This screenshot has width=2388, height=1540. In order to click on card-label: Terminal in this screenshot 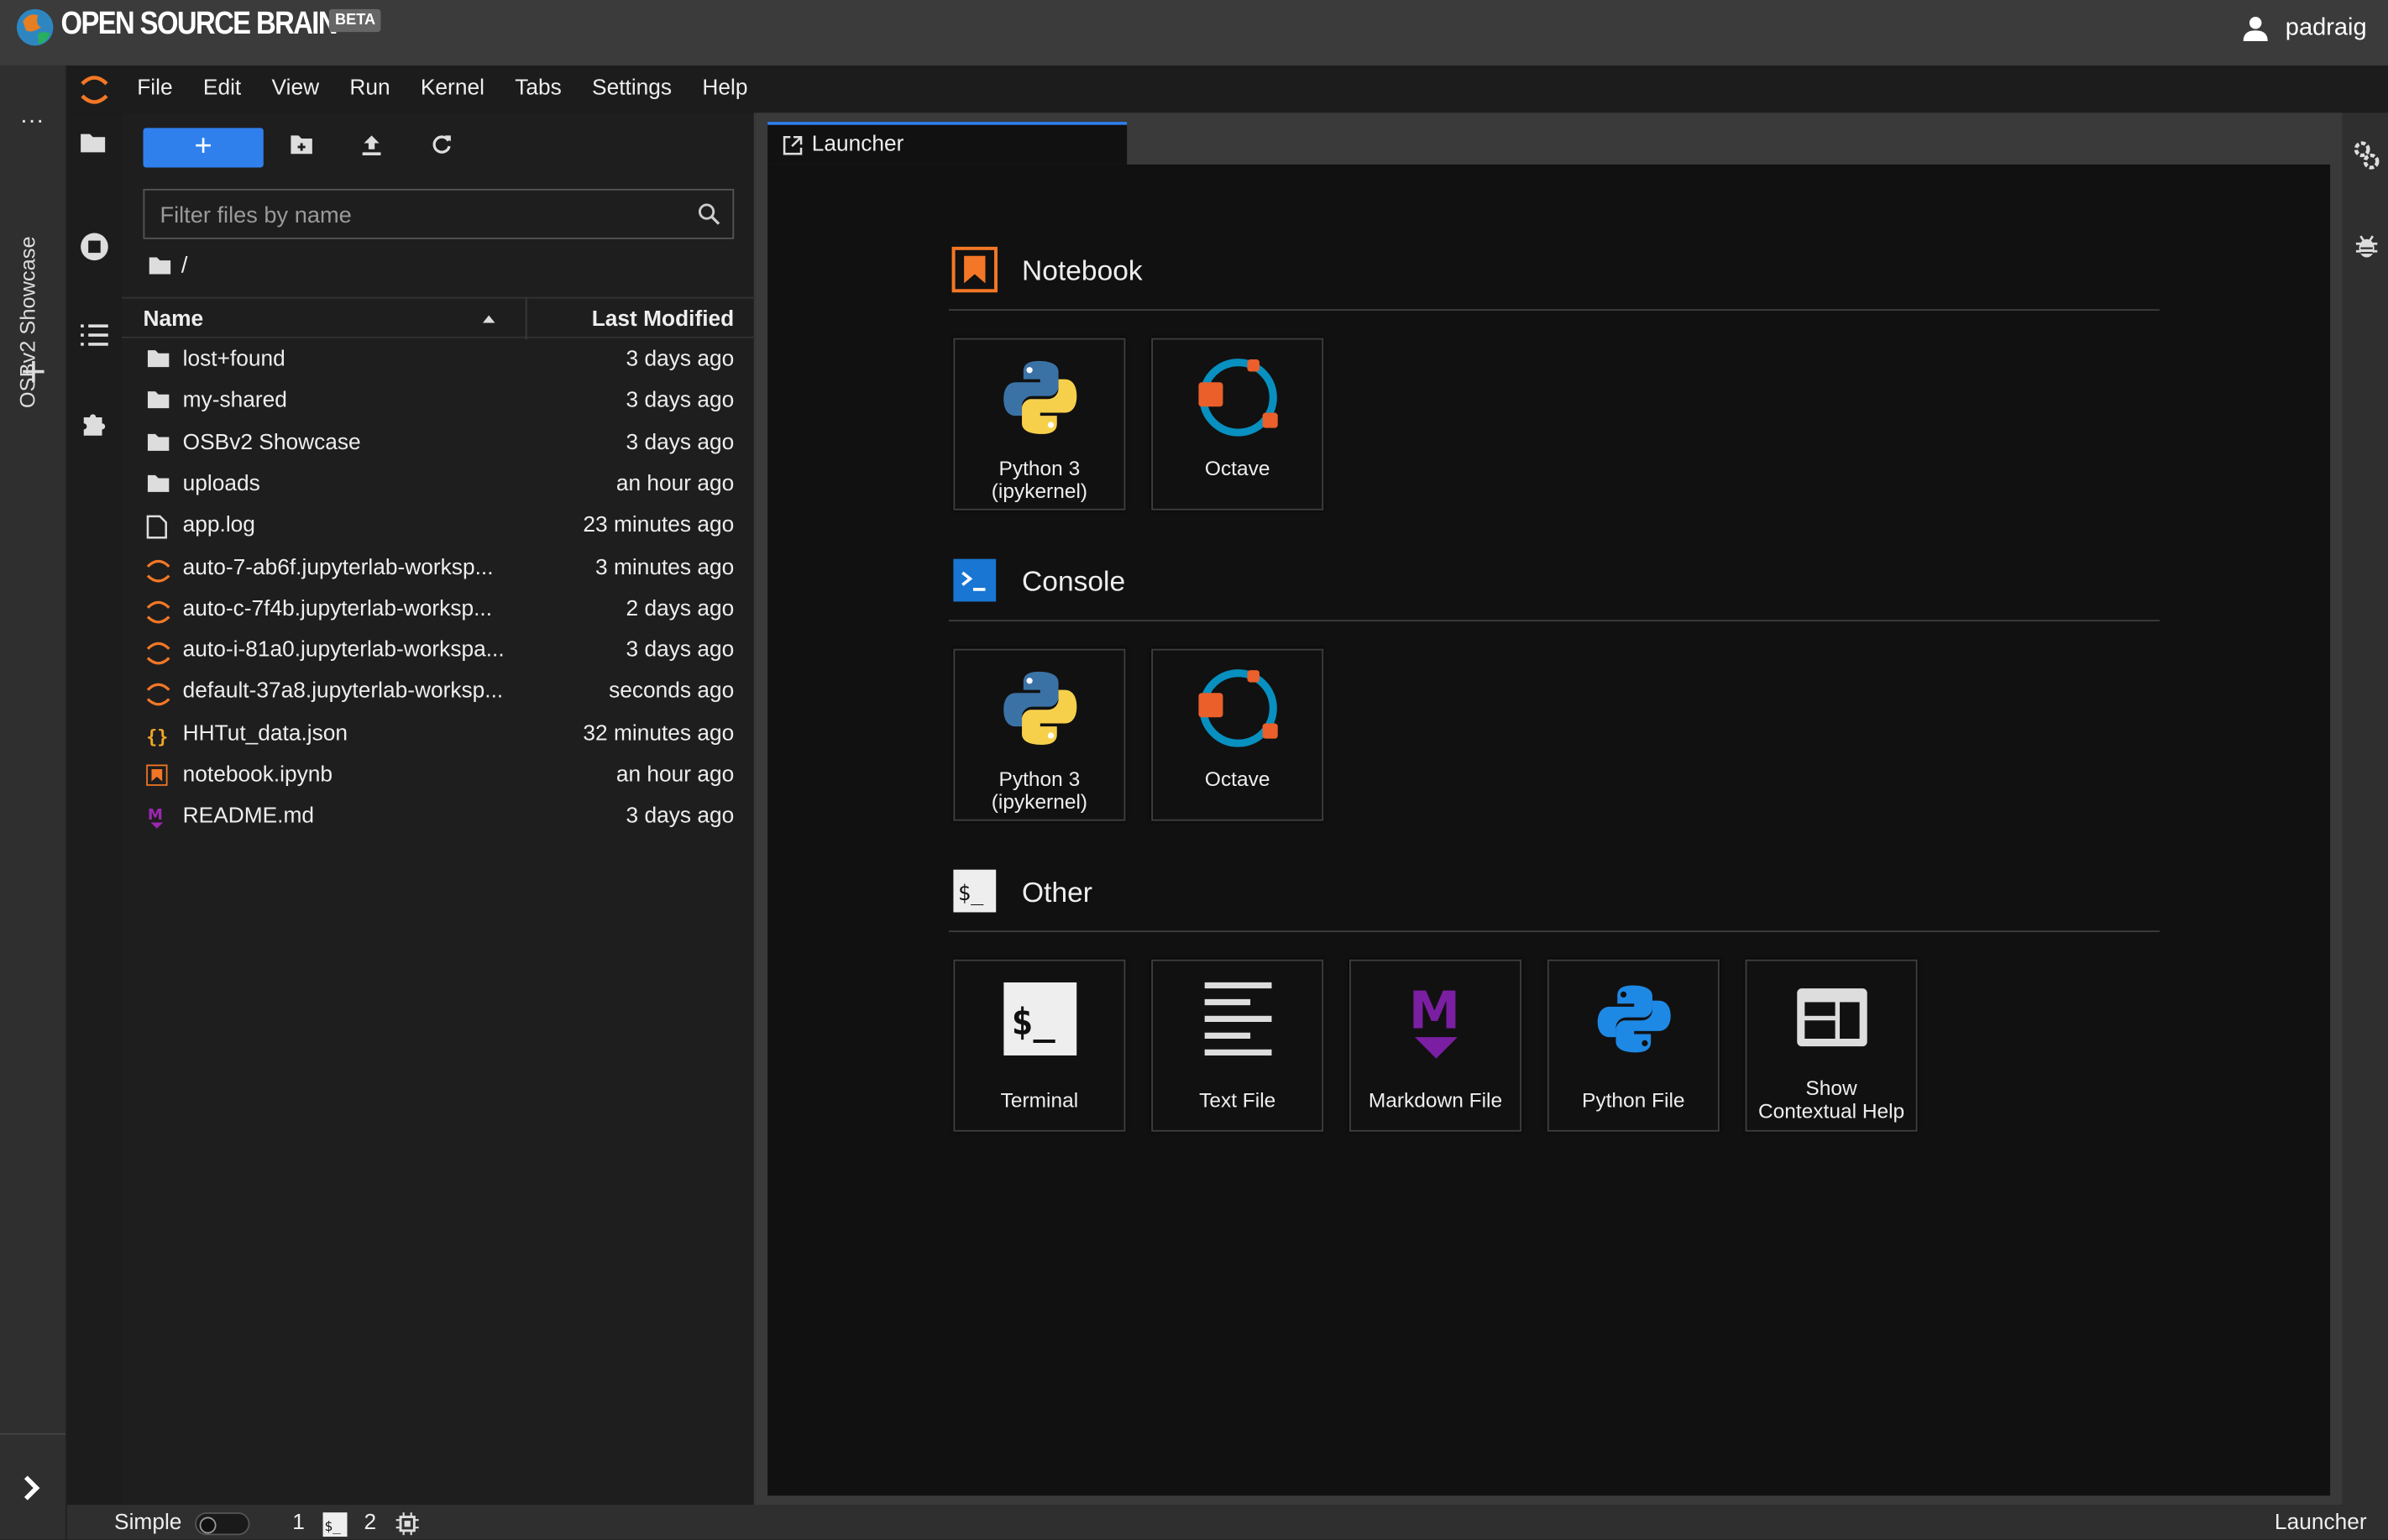, I will do `click(1039, 1100)`.